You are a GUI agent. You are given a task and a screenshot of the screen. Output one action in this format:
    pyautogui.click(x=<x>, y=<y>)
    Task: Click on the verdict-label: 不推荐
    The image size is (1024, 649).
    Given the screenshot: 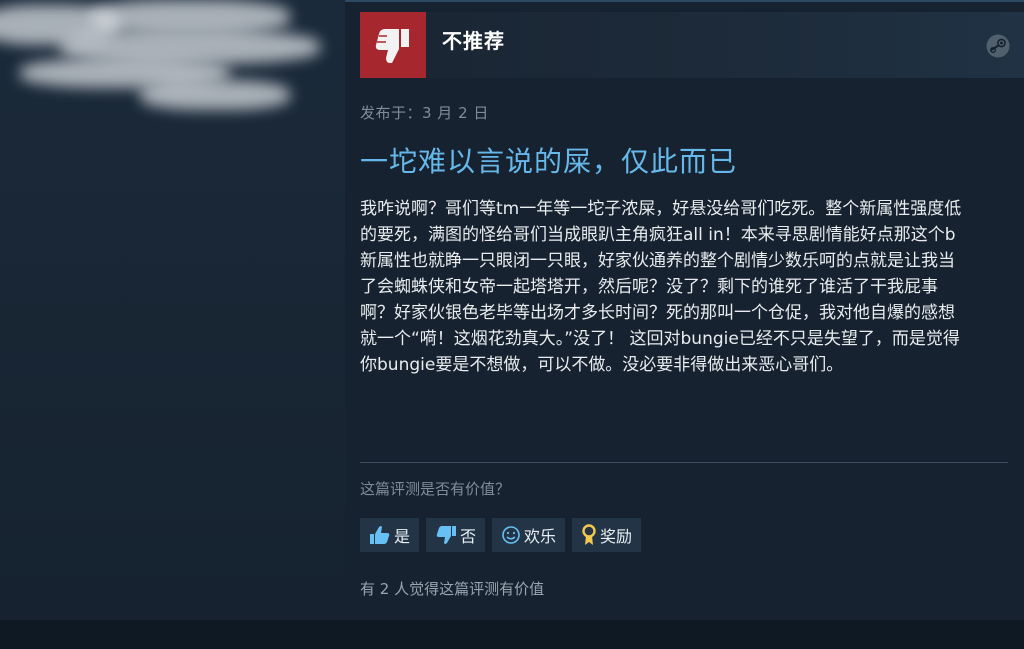 What is the action you would take?
    pyautogui.click(x=473, y=41)
    